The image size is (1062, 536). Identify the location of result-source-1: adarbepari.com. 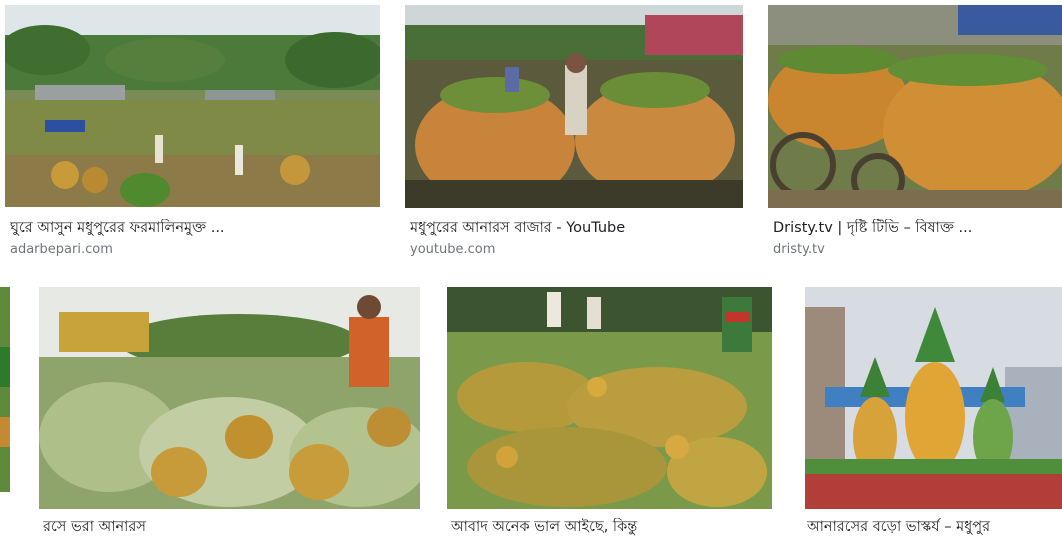
(61, 250).